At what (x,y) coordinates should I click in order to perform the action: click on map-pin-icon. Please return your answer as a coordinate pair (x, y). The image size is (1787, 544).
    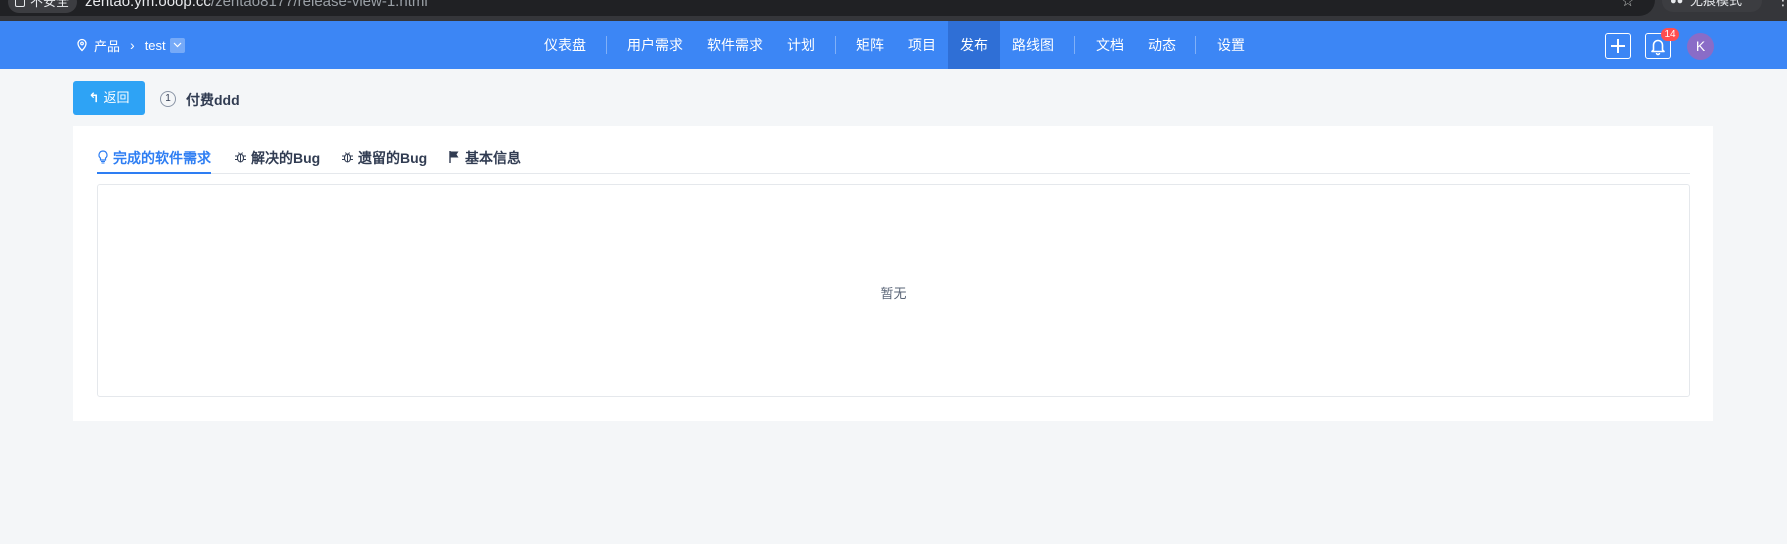
    Looking at the image, I should click on (82, 45).